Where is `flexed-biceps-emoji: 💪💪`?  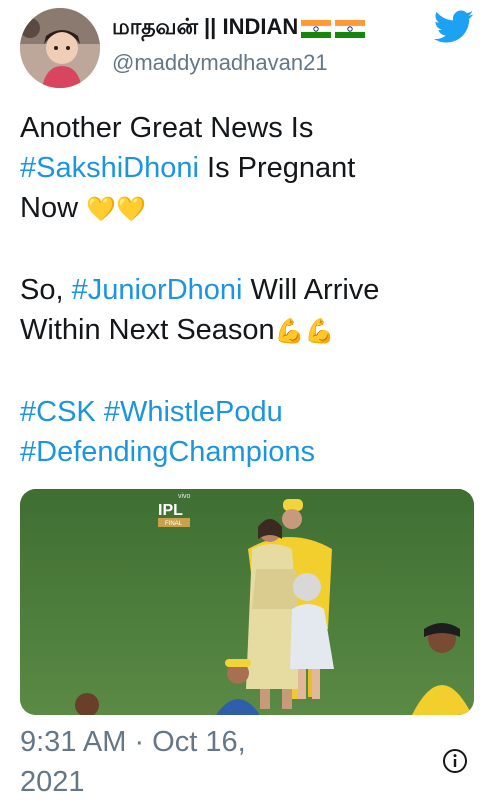 flexed-biceps-emoji: 💪💪 is located at coordinates (304, 331).